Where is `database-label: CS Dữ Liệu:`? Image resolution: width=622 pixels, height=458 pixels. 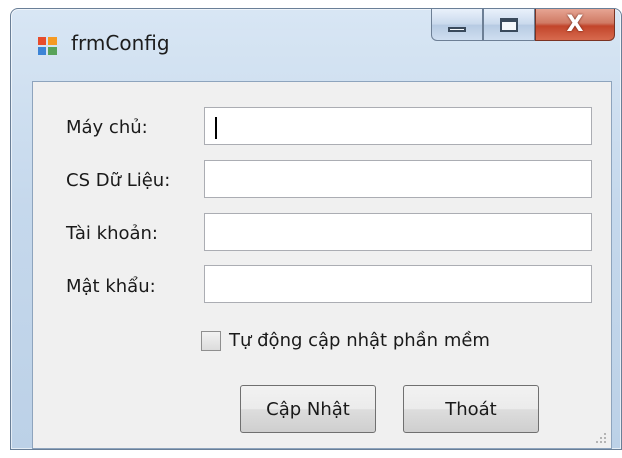 database-label: CS Dữ Liệu: is located at coordinates (118, 180).